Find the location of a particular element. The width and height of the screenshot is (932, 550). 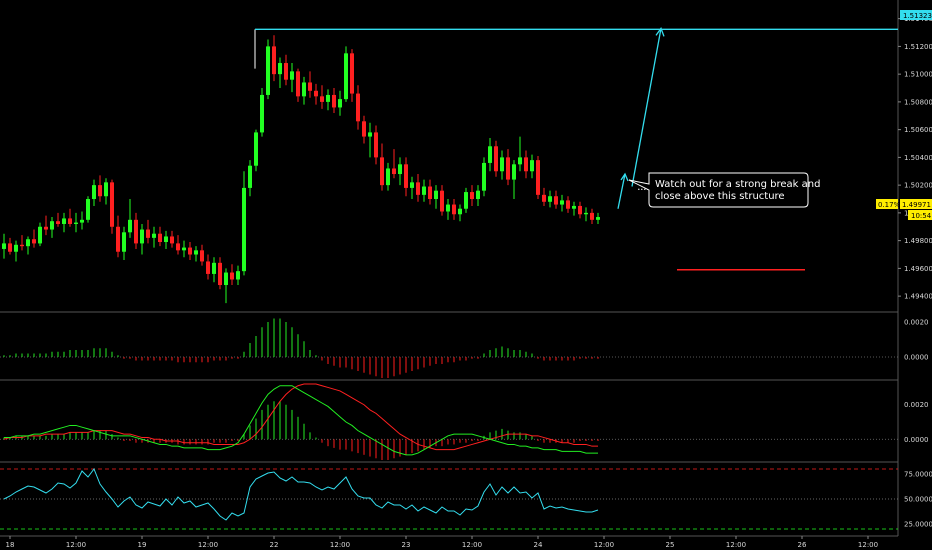

macd-panel is located at coordinates (449, 421).